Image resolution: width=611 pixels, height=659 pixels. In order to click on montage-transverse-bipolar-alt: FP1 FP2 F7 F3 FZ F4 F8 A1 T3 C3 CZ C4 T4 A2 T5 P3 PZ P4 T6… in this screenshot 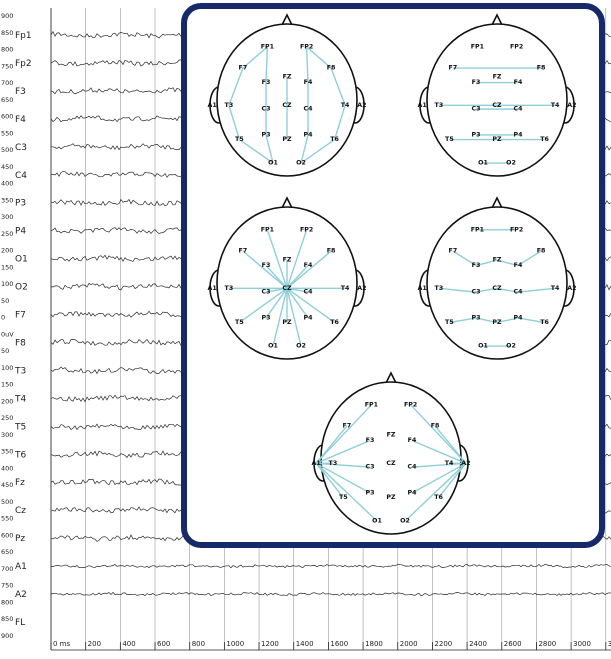, I will do `click(497, 278)`.